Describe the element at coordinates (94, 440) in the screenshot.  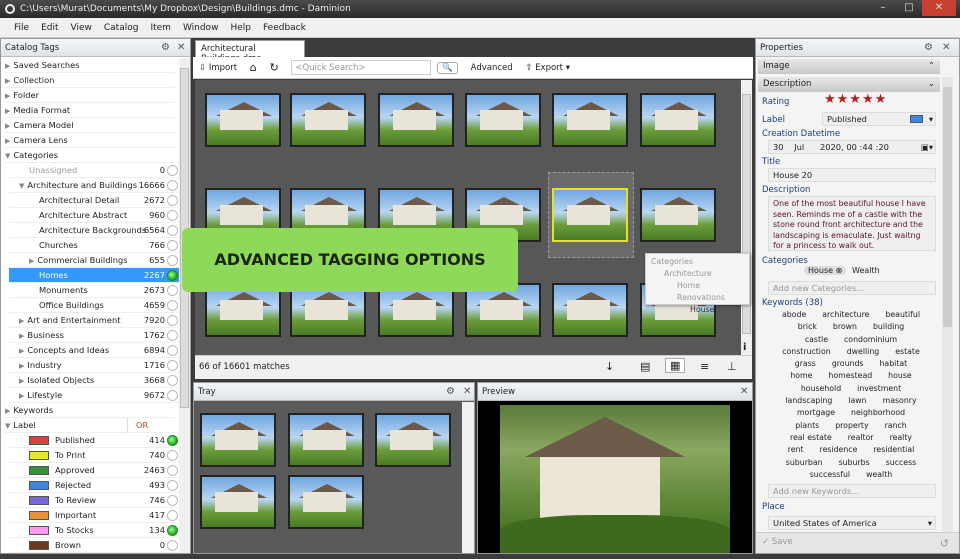
I see `label-item: Published 414` at that location.